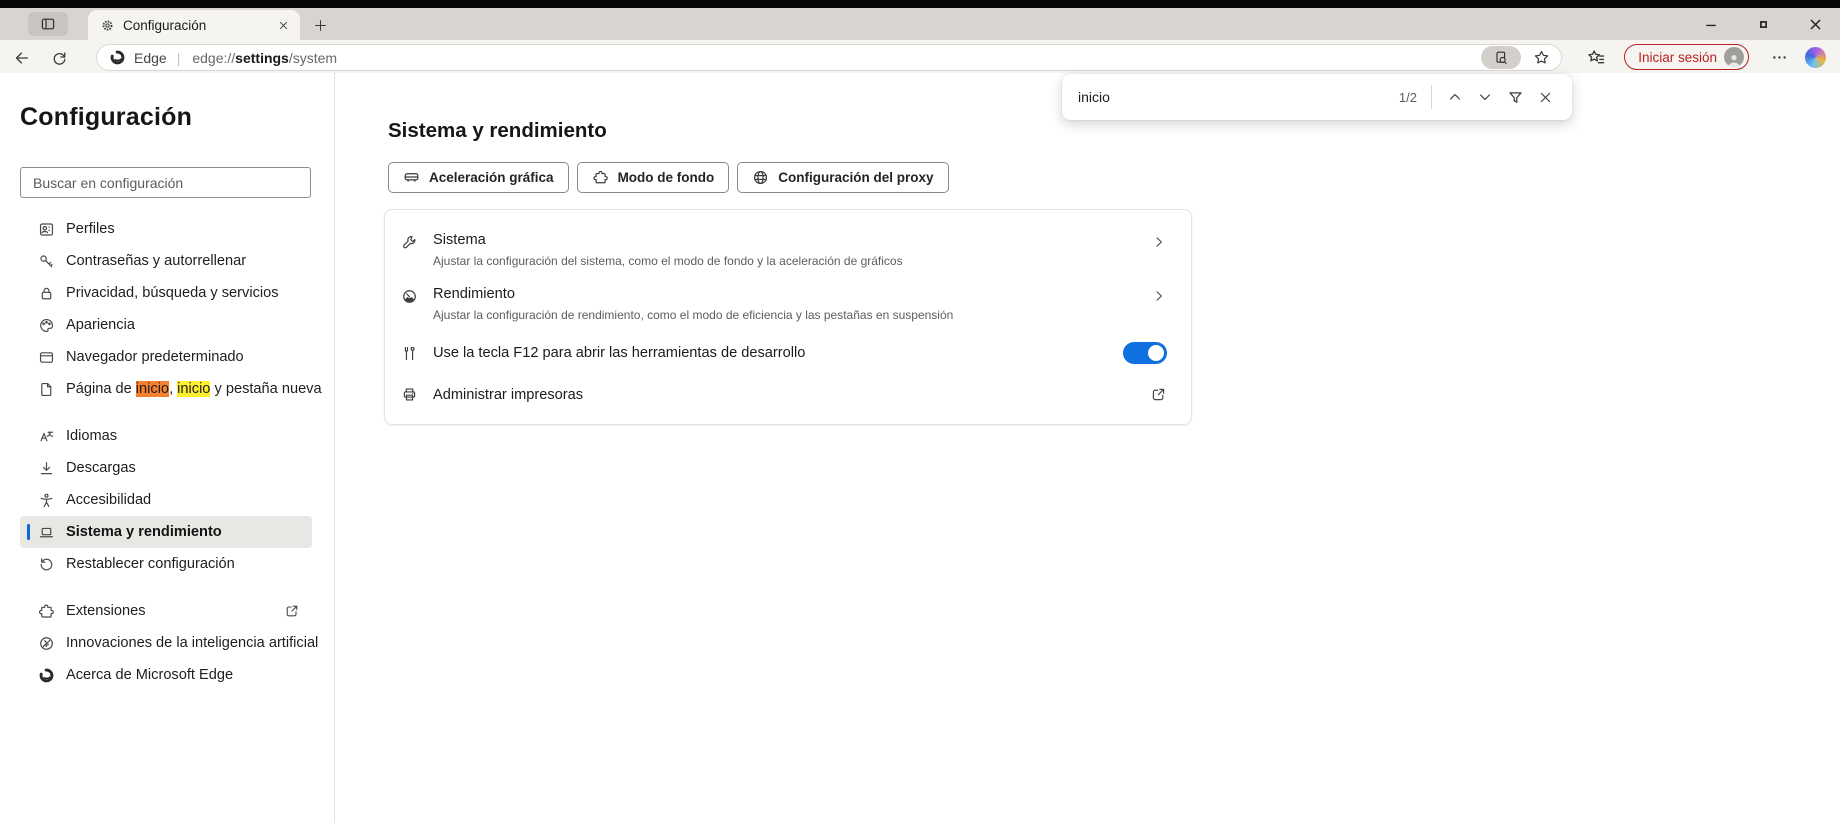 The width and height of the screenshot is (1840, 823). What do you see at coordinates (856, 177) in the screenshot?
I see `button-label: Configuración del proxy` at bounding box center [856, 177].